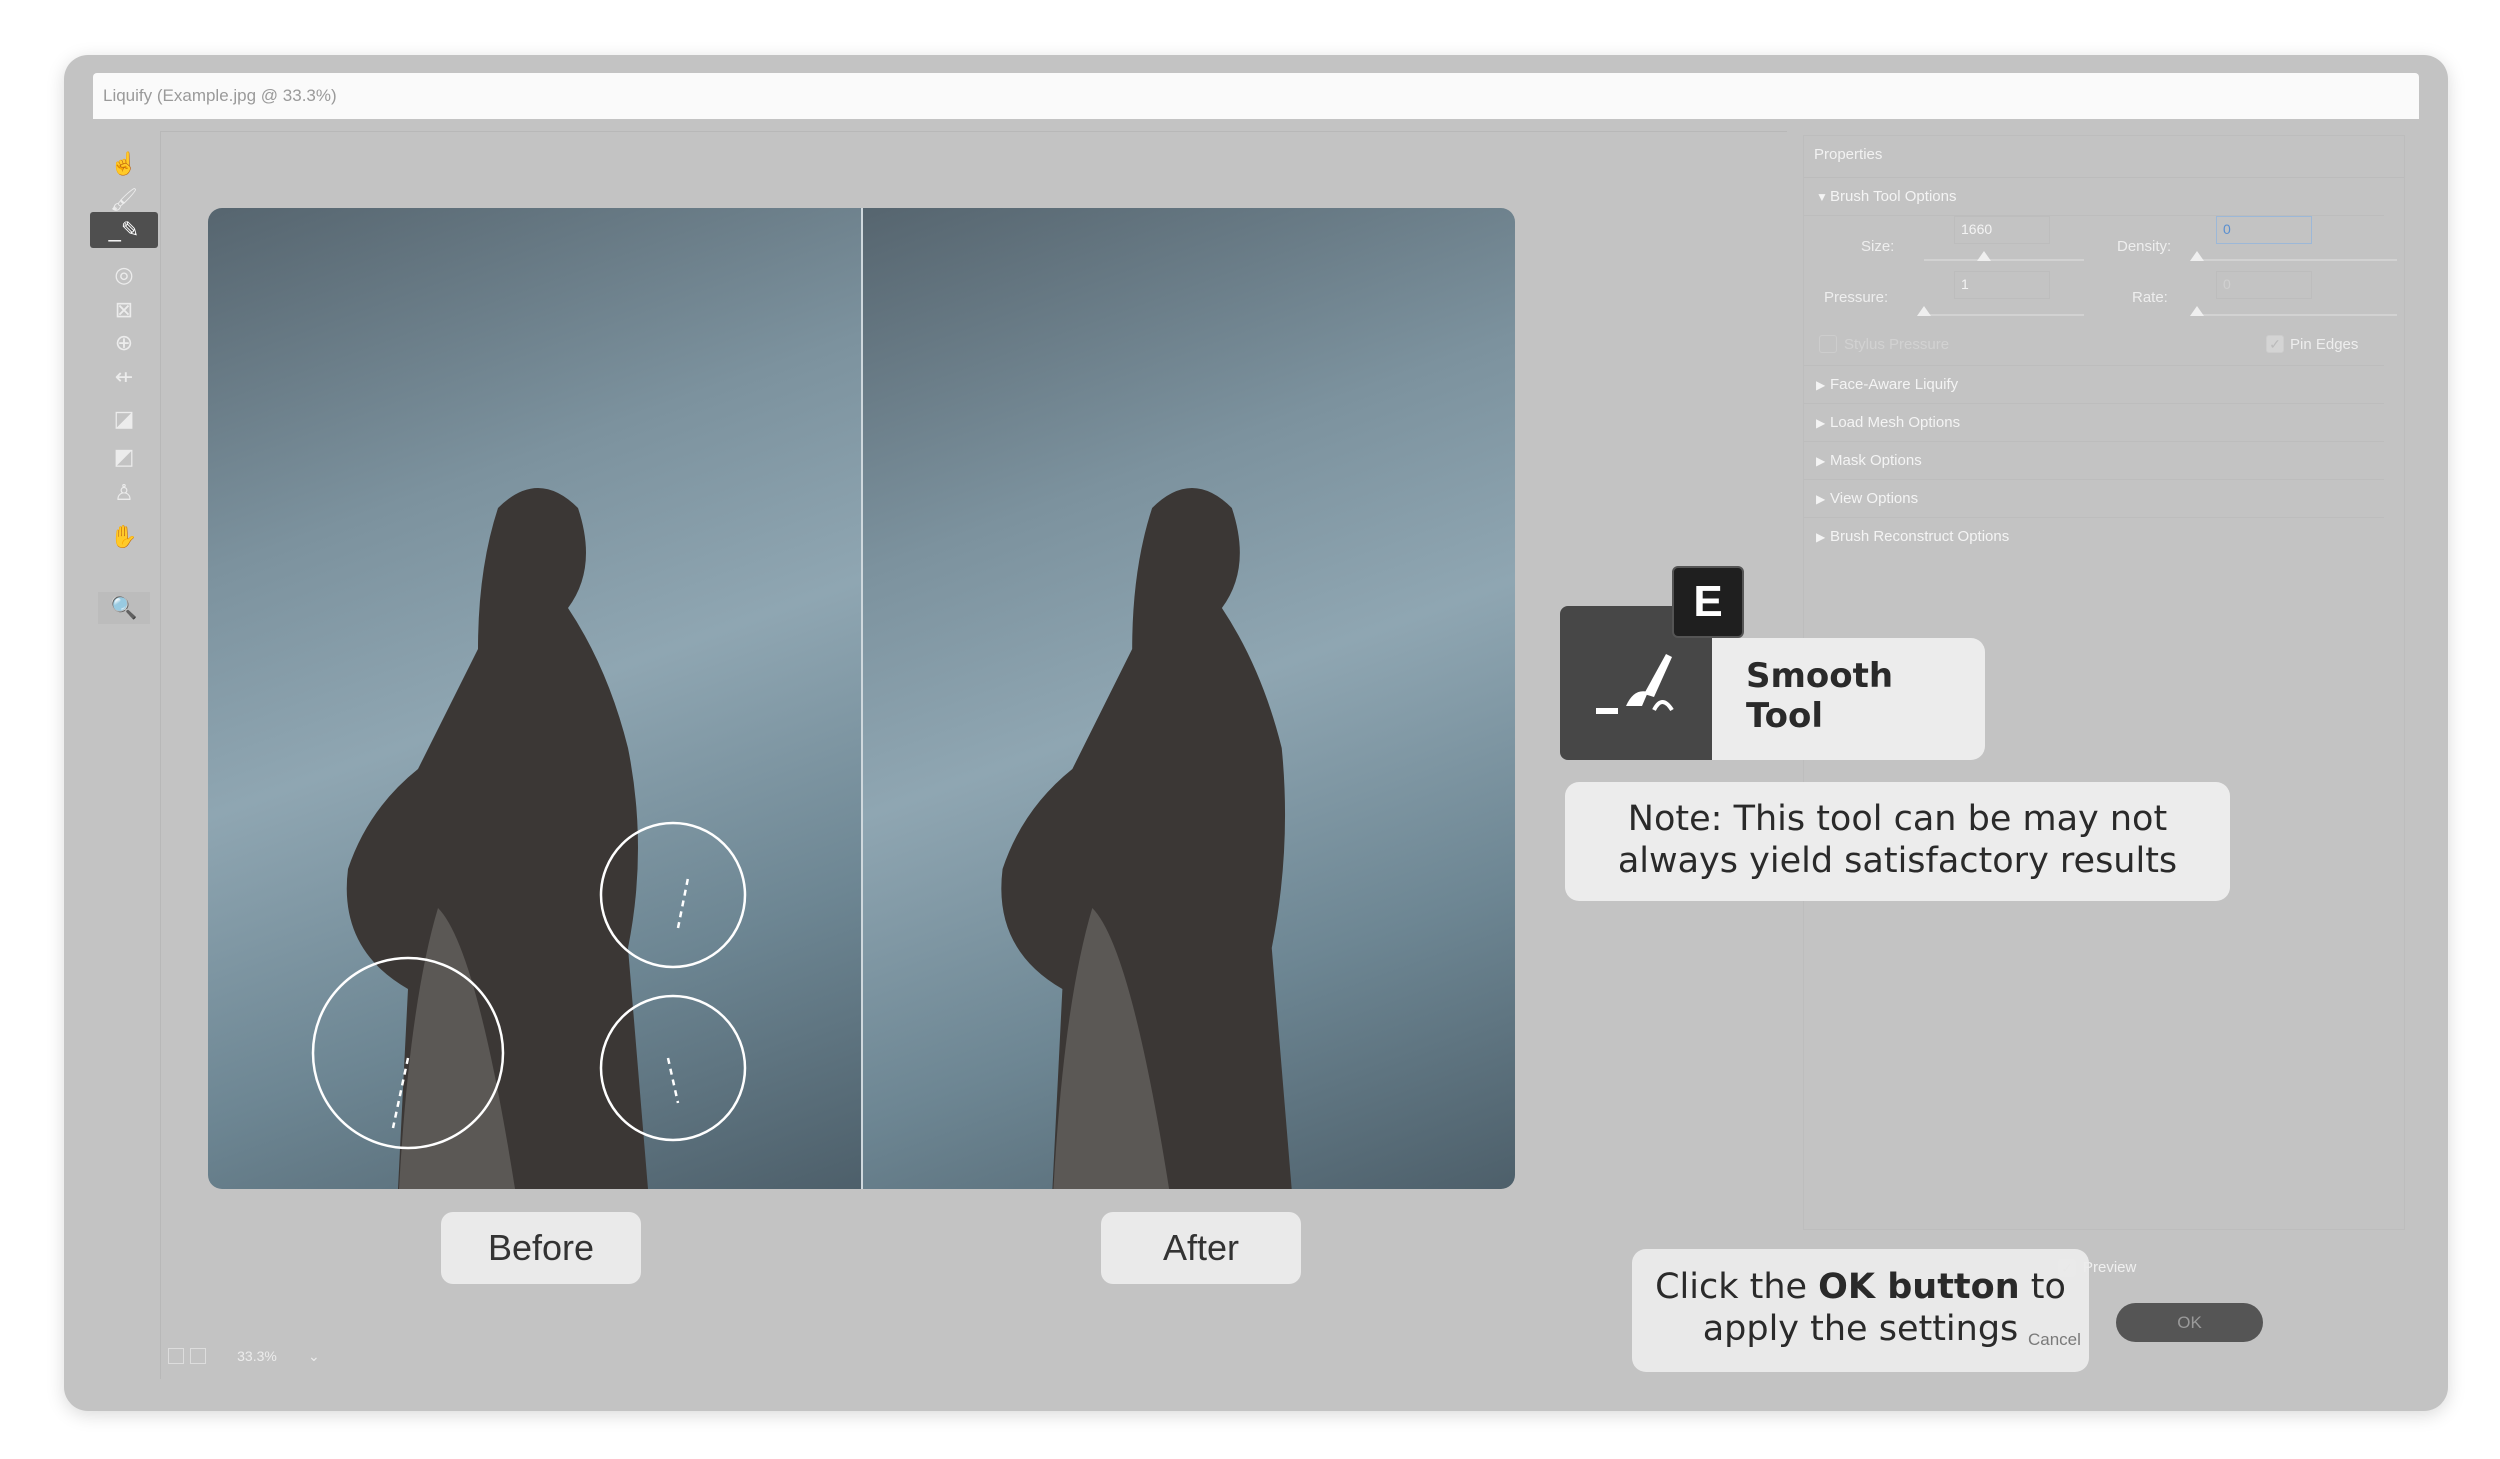 Image resolution: width=2500 pixels, height=1459 pixels. I want to click on tool-name-line1: Smooth, so click(1820, 676).